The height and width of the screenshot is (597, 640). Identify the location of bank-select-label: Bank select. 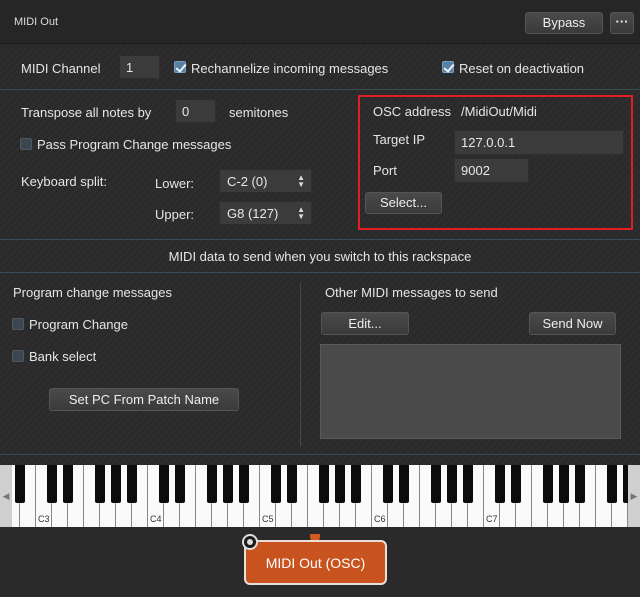
(63, 356).